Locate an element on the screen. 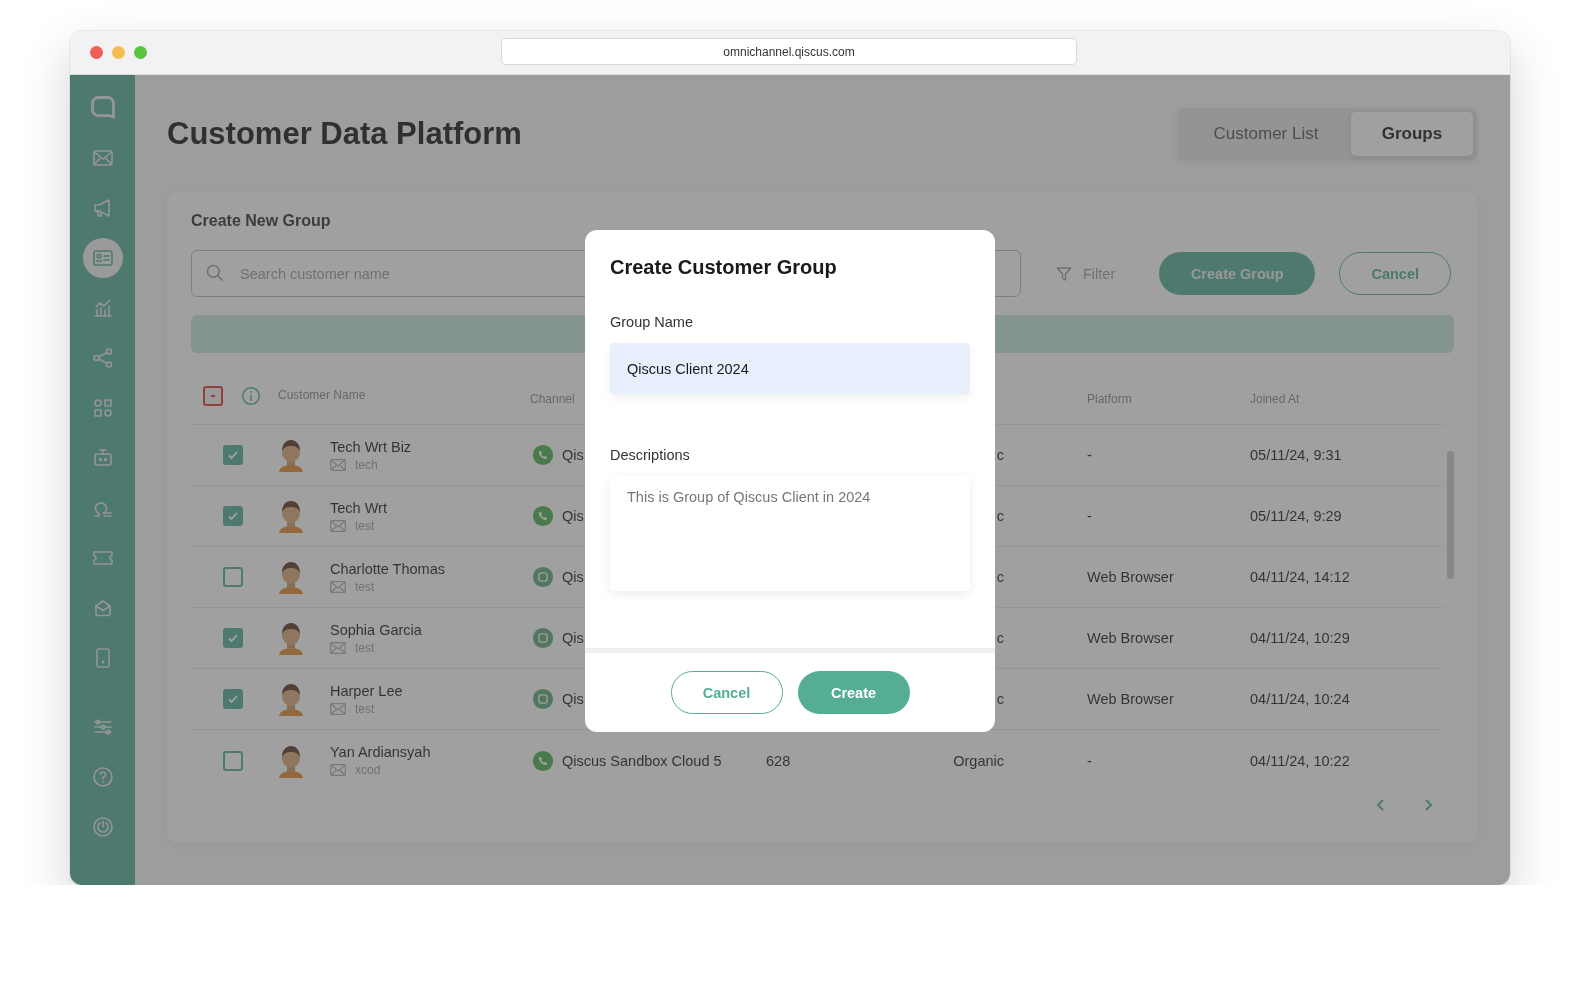  customer-name: Yan Ardiansyah is located at coordinates (381, 752).